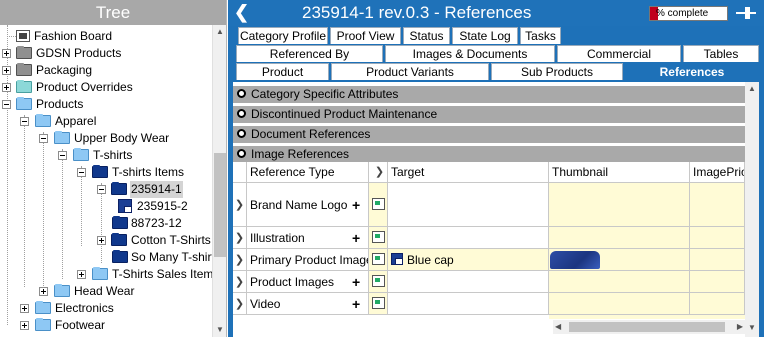 Image resolution: width=764 pixels, height=337 pixels. Describe the element at coordinates (106, 308) in the screenshot. I see `tree-item-electronics: Electronics` at that location.